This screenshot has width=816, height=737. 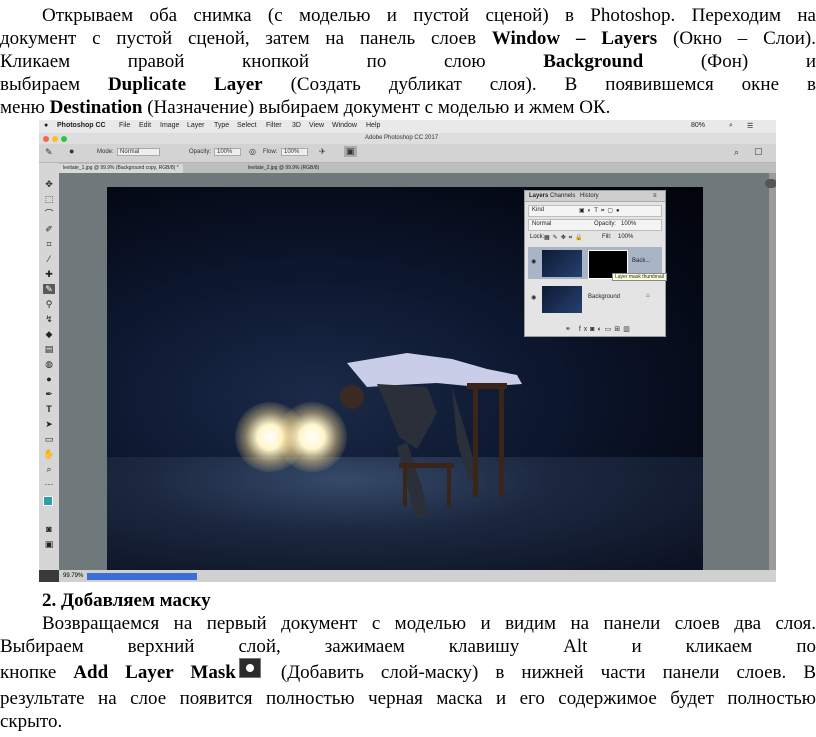 What do you see at coordinates (542, 224) in the screenshot?
I see `blend-mode: Normal` at bounding box center [542, 224].